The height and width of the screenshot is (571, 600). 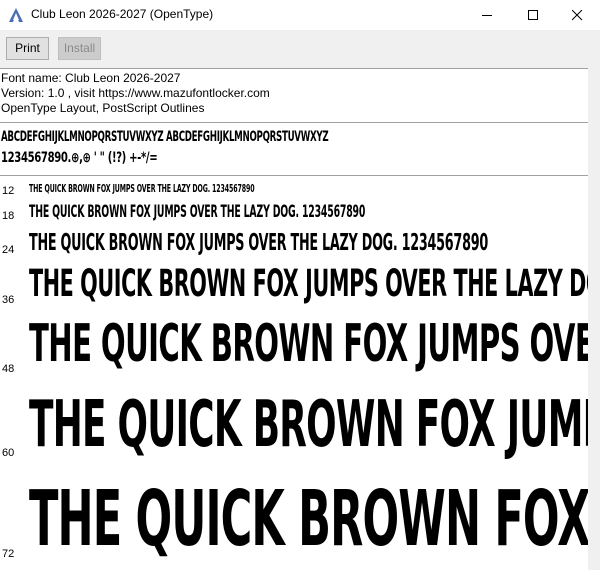 What do you see at coordinates (27, 48) in the screenshot?
I see `print-button: Print` at bounding box center [27, 48].